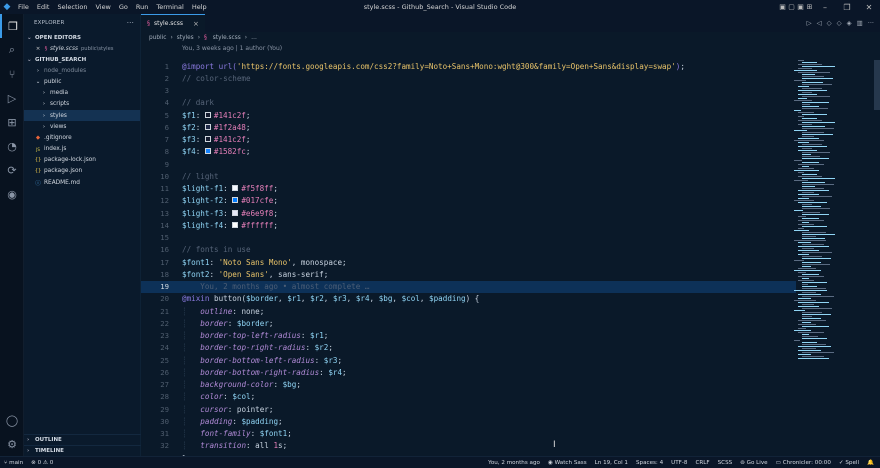  Describe the element at coordinates (468, 164) in the screenshot. I see `code-line: 9` at that location.